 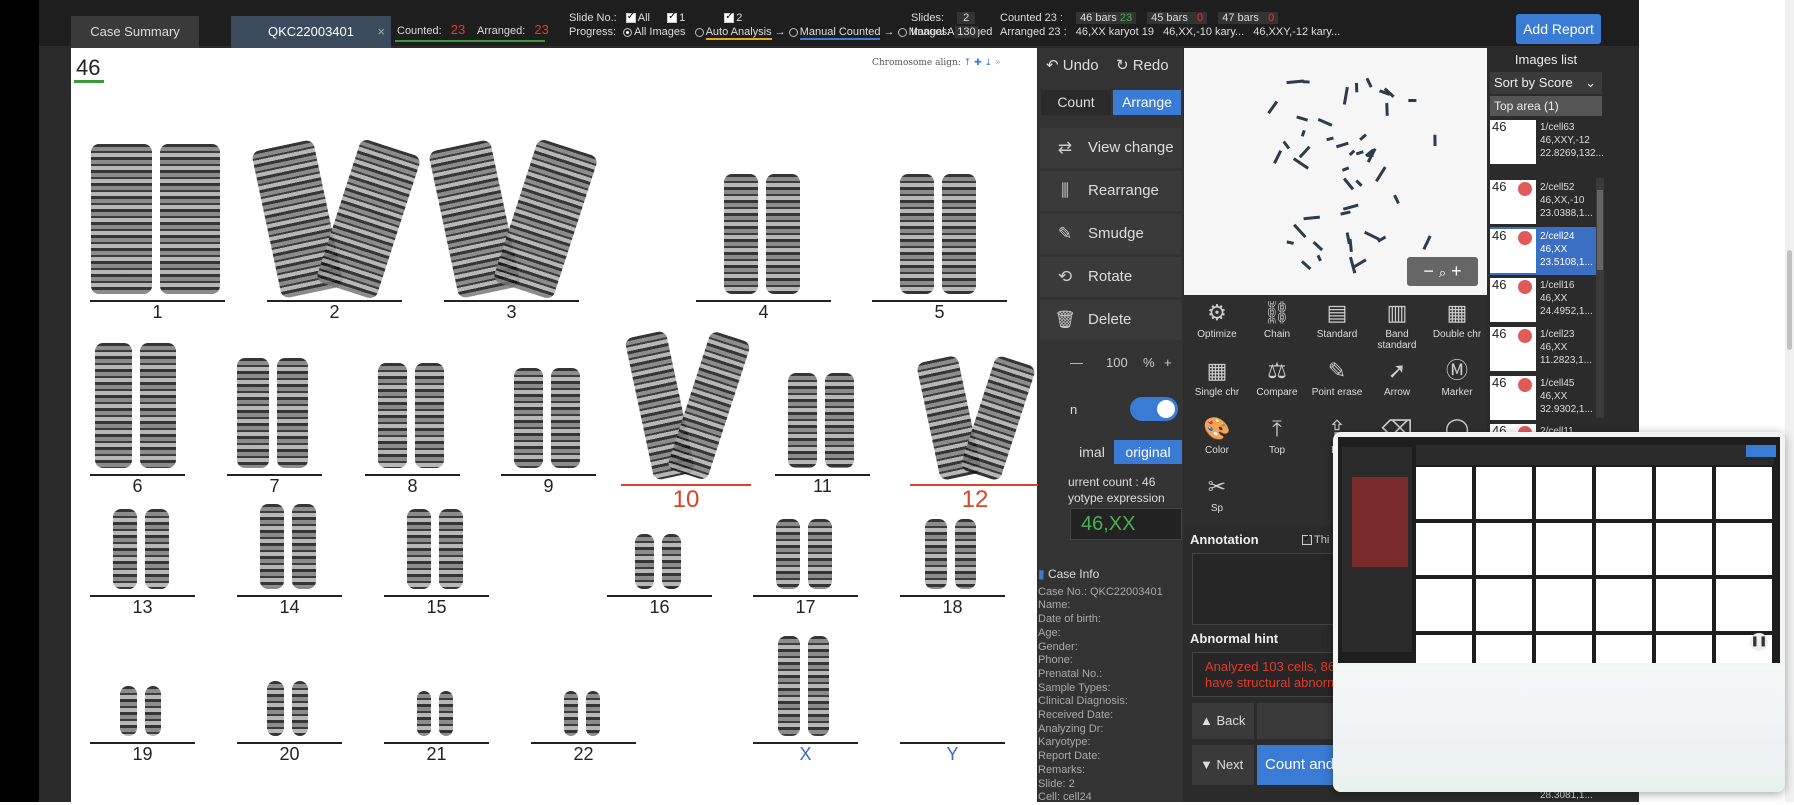 I want to click on arrow-tool-button: ➚ Arrow, so click(x=1397, y=384).